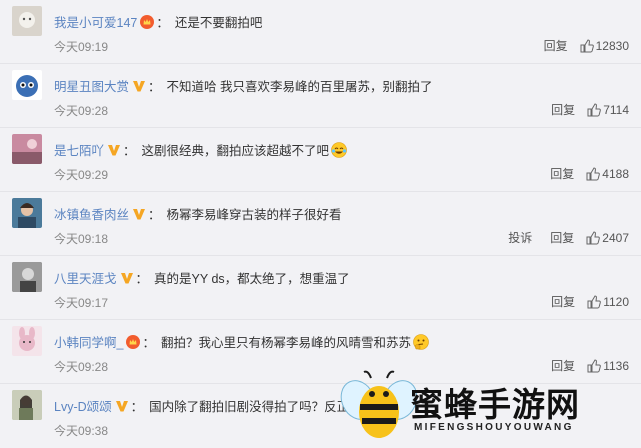  What do you see at coordinates (85, 279) in the screenshot?
I see `username-link: 八里天涯戈` at bounding box center [85, 279].